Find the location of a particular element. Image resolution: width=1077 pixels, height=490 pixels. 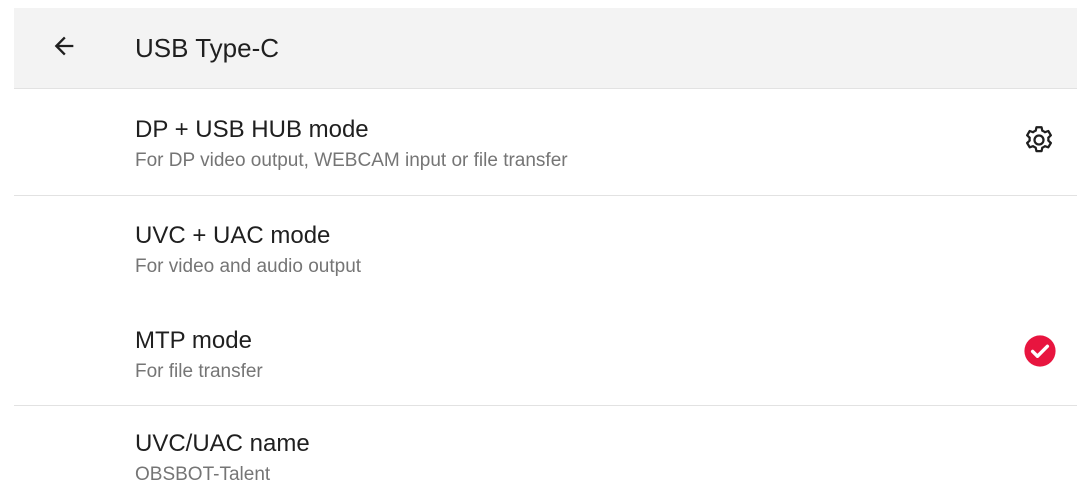

list-item-subtitle: OBSBOT-Talent is located at coordinates (203, 474).